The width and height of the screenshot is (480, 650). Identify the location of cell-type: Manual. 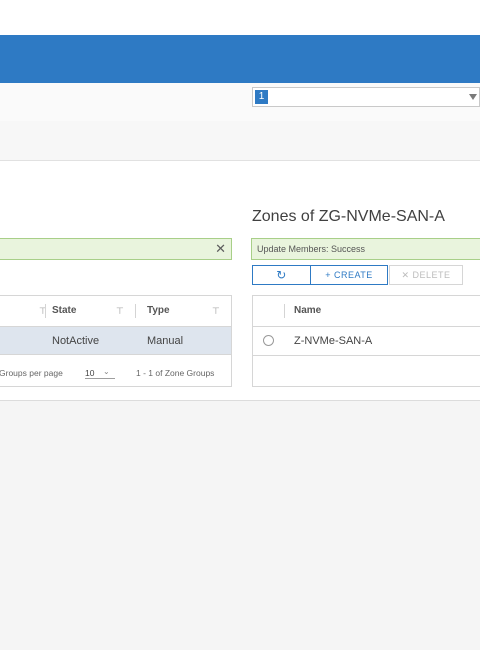
(165, 341).